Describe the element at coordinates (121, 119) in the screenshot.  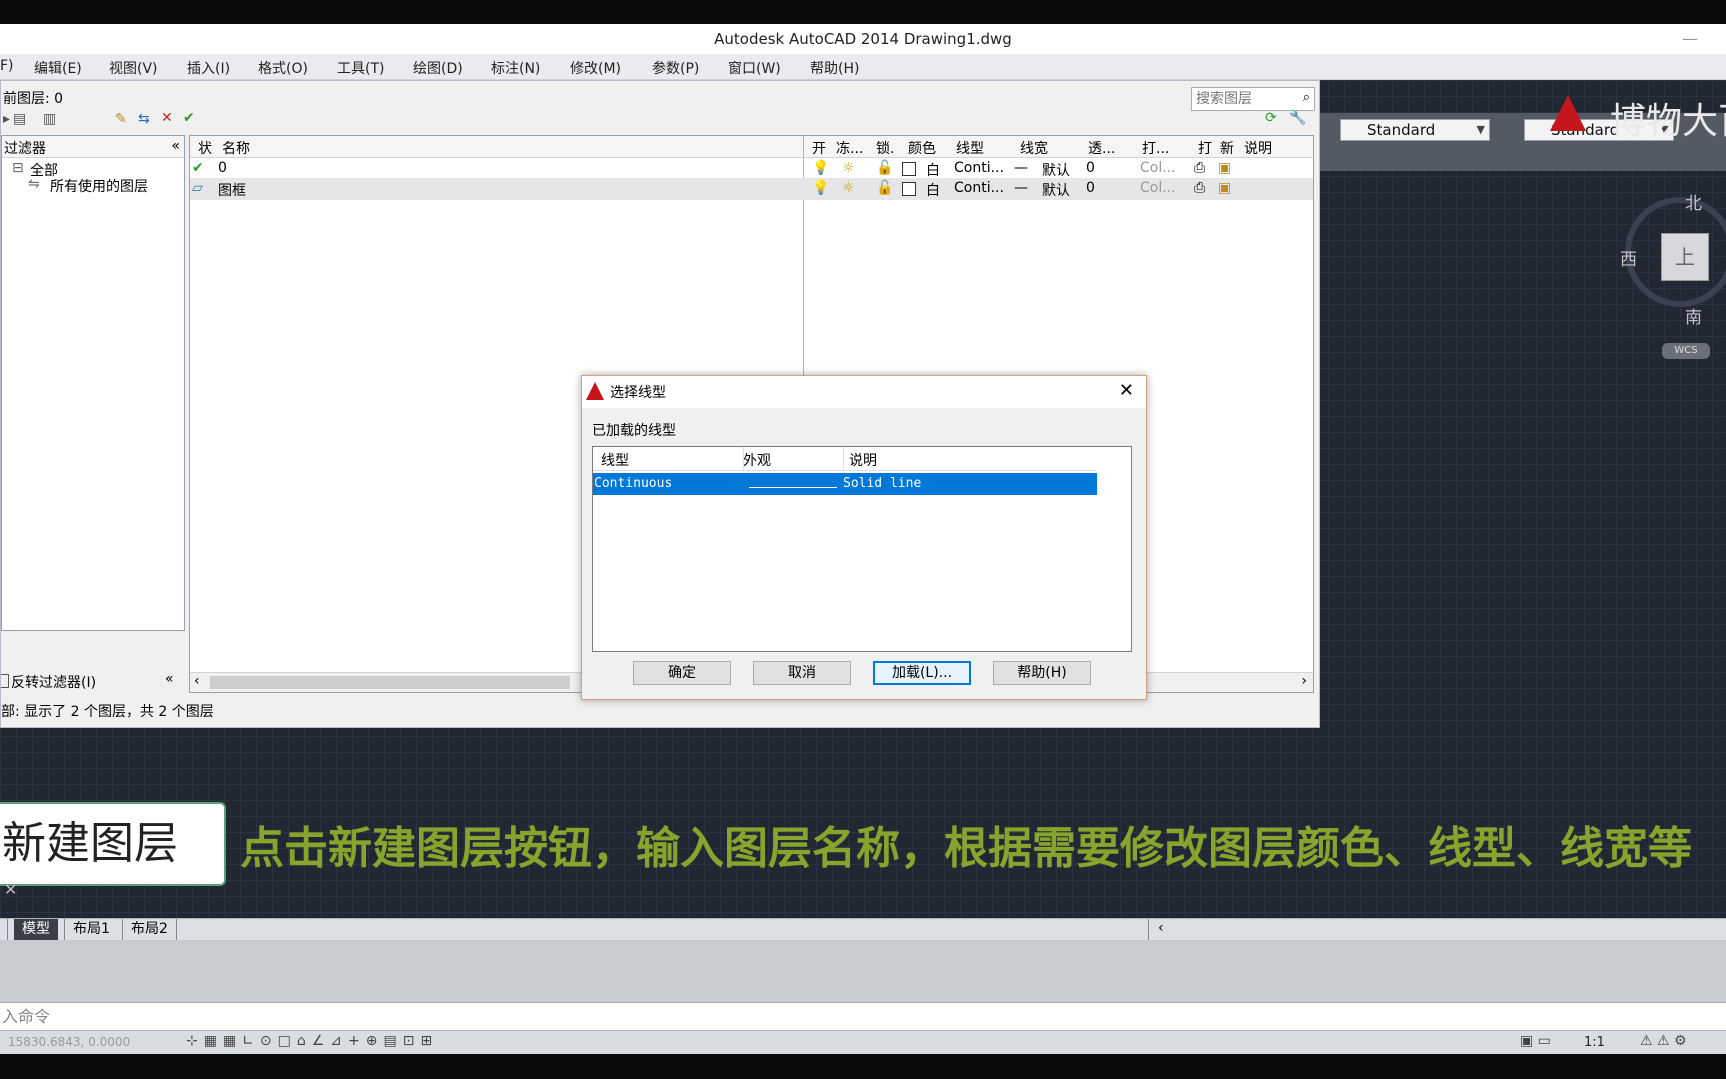
I see `new-layer-icon: ✎` at that location.